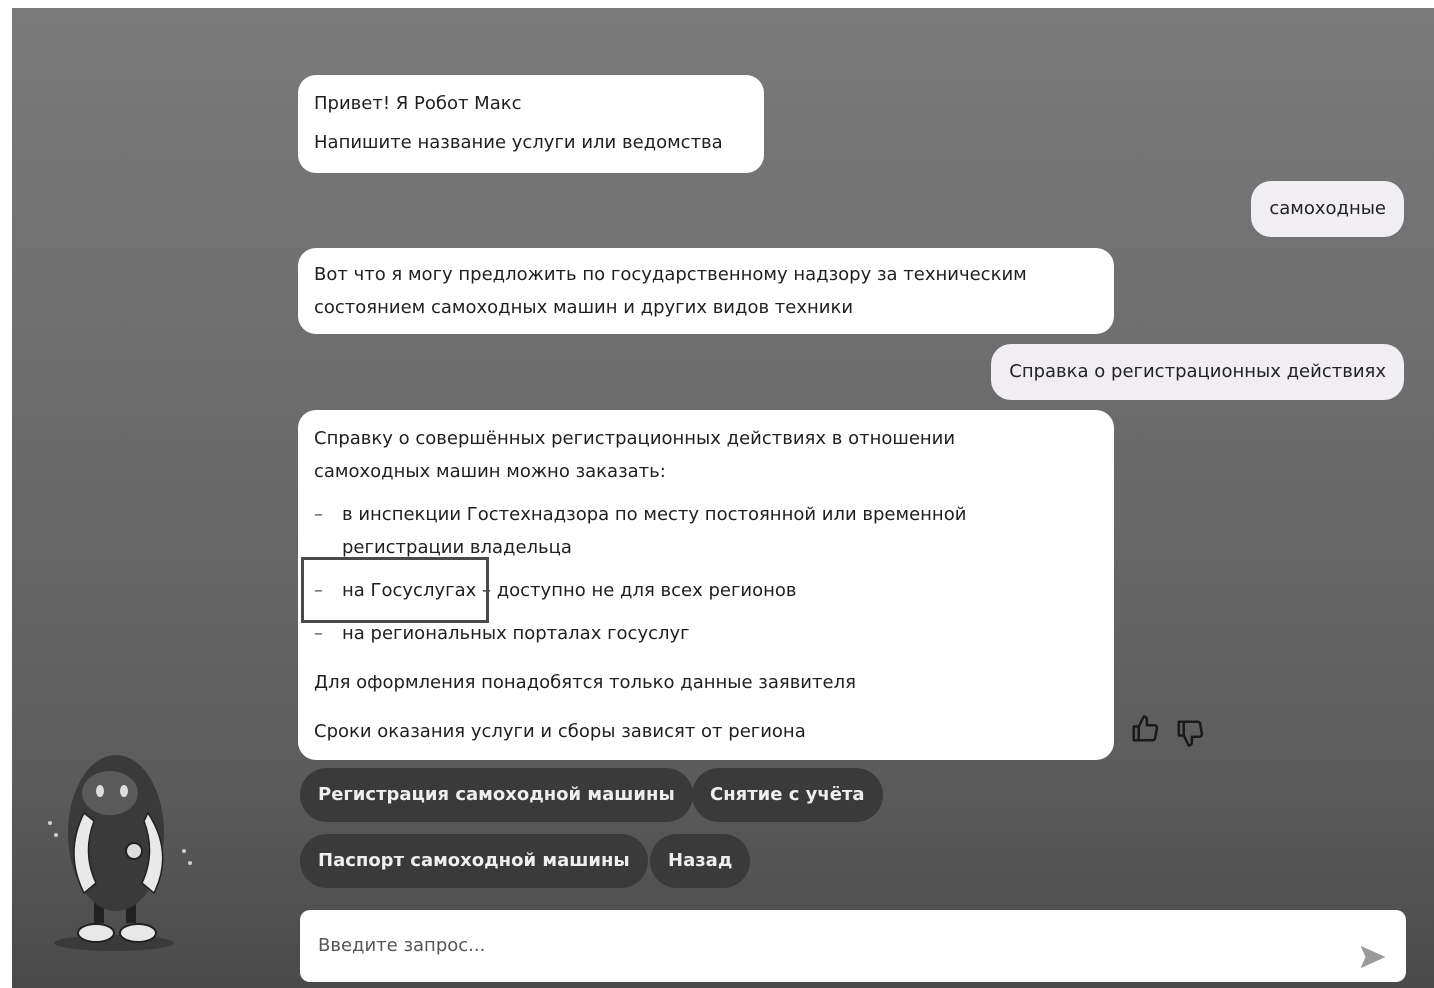 The width and height of the screenshot is (1434, 988). Describe the element at coordinates (474, 861) in the screenshot. I see `quick-reply-button: Паспорт самоходной машины` at that location.